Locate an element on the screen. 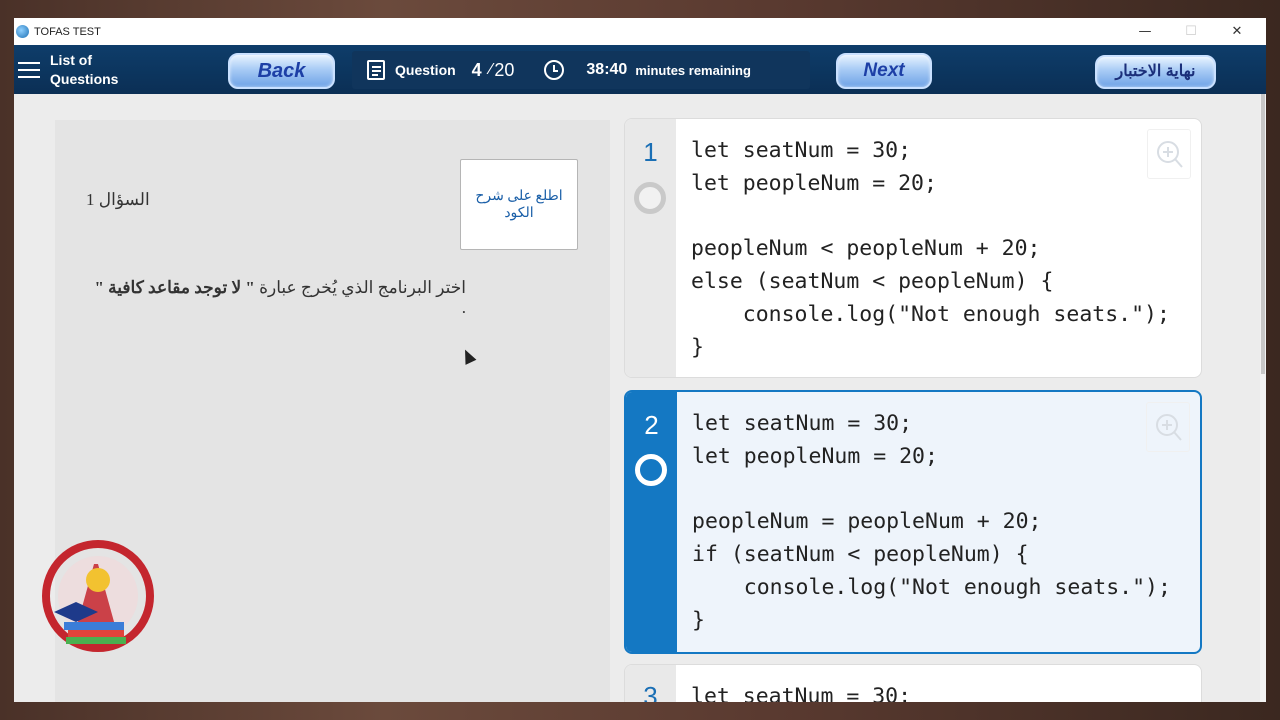  answer-number: 2 is located at coordinates (651, 425).